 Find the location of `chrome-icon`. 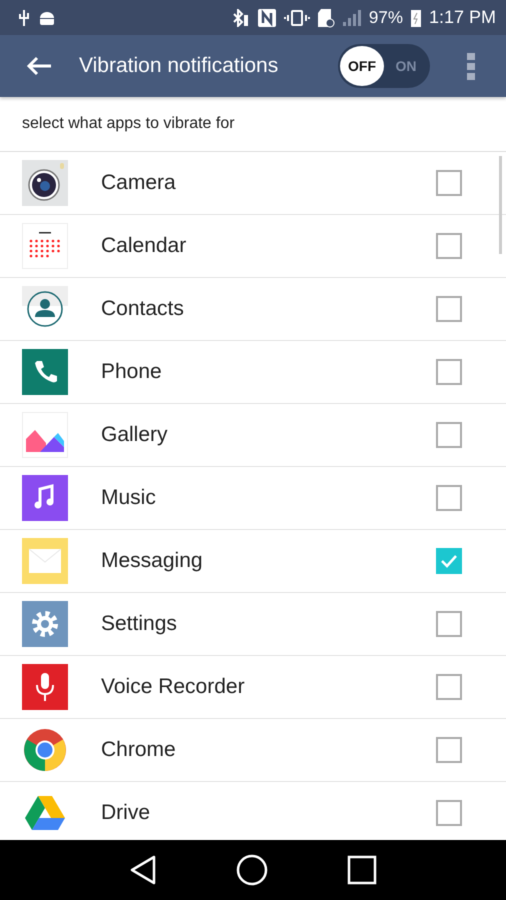

chrome-icon is located at coordinates (45, 750).